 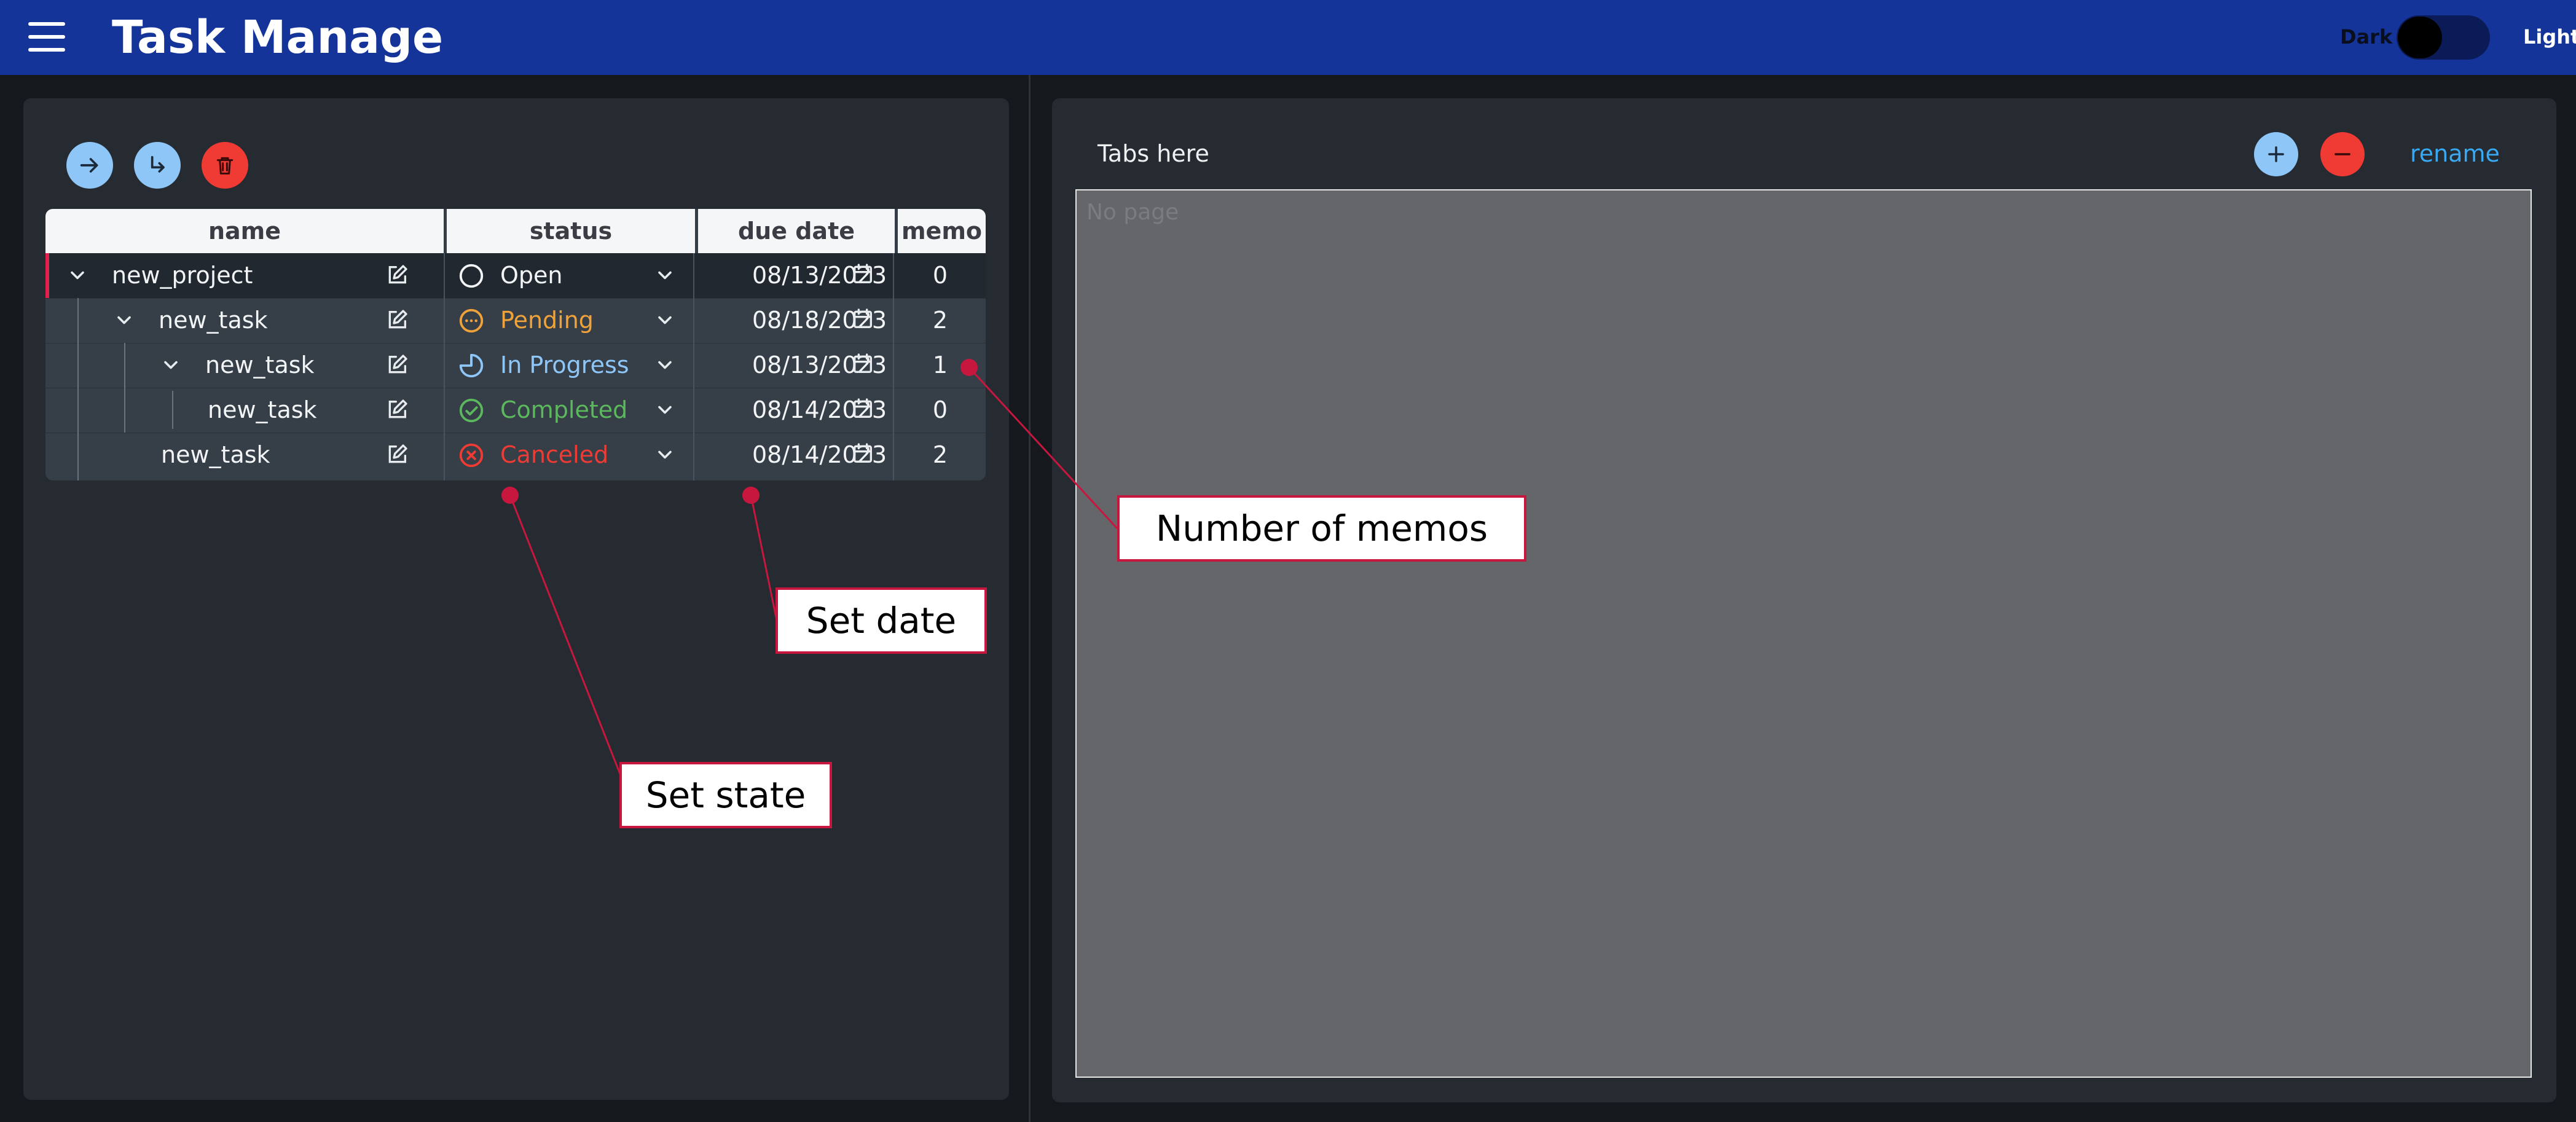 I want to click on selected-row-indicator, so click(x=47, y=275).